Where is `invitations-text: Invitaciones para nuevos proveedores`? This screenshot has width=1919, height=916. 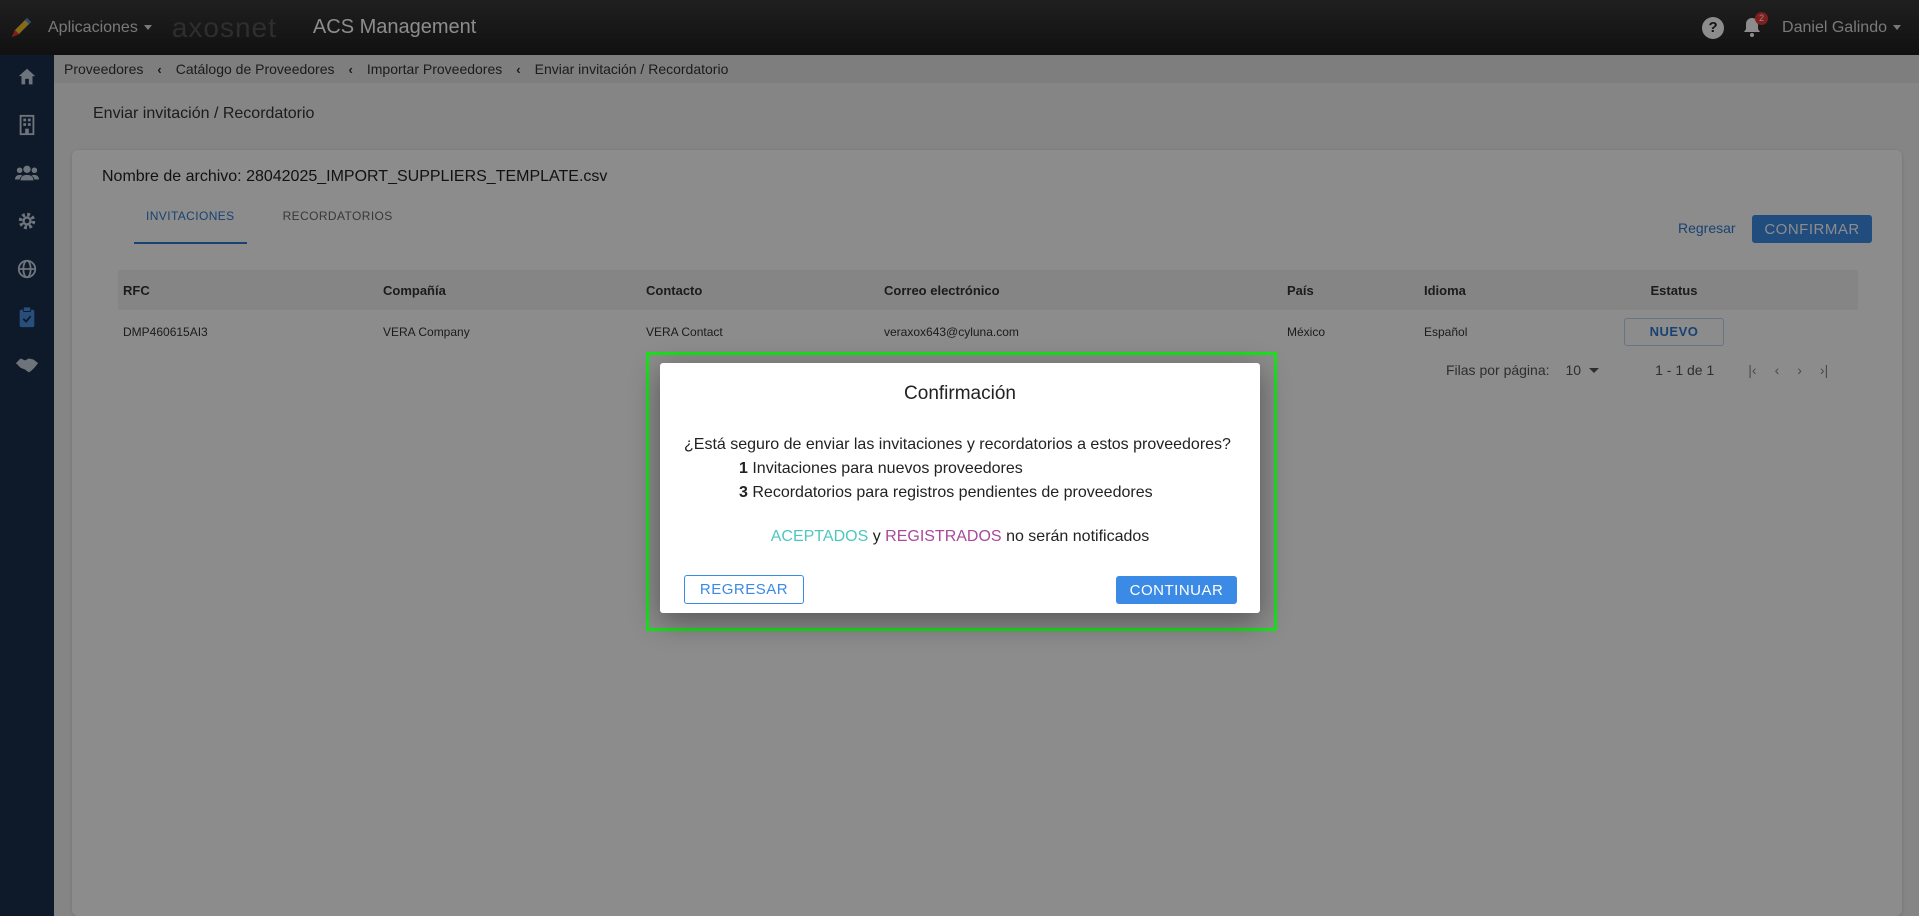
invitations-text: Invitaciones para nuevos proveedores is located at coordinates (887, 468).